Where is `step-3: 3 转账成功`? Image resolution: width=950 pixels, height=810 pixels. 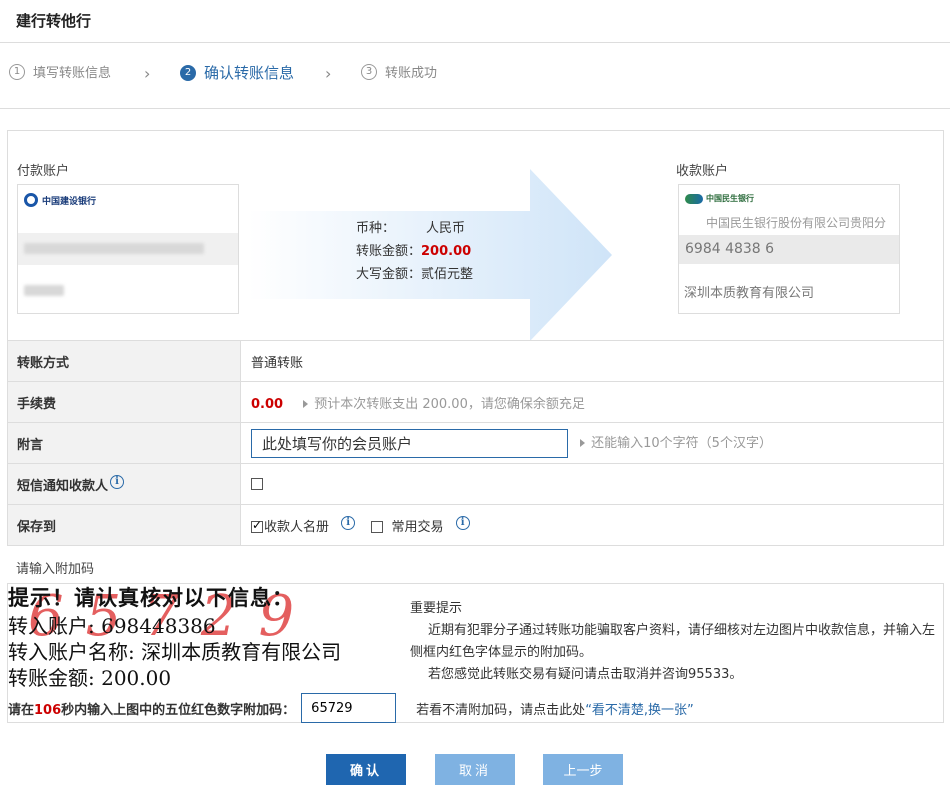
step-3: 3 转账成功 is located at coordinates (399, 71).